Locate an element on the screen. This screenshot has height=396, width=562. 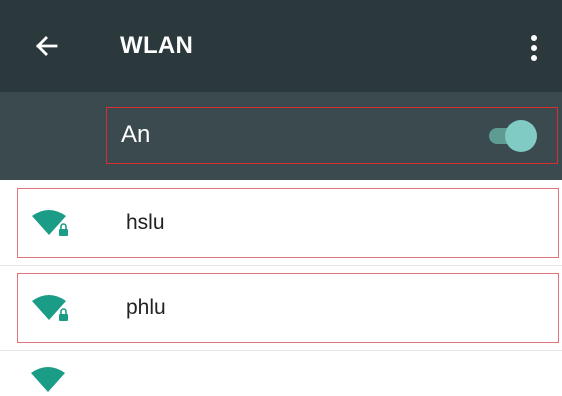
more-vert-icon is located at coordinates (534, 48).